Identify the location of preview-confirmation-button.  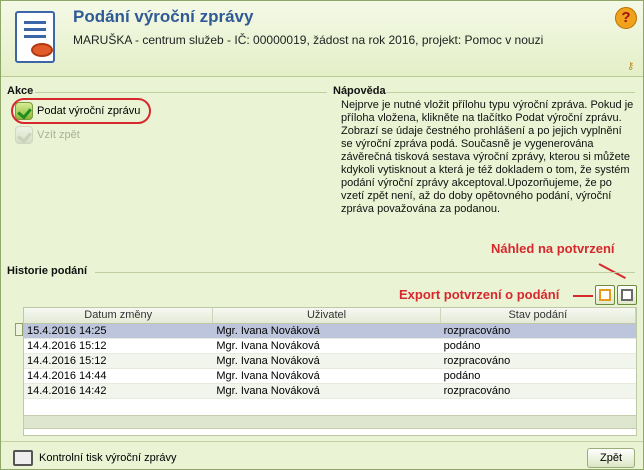
(627, 295).